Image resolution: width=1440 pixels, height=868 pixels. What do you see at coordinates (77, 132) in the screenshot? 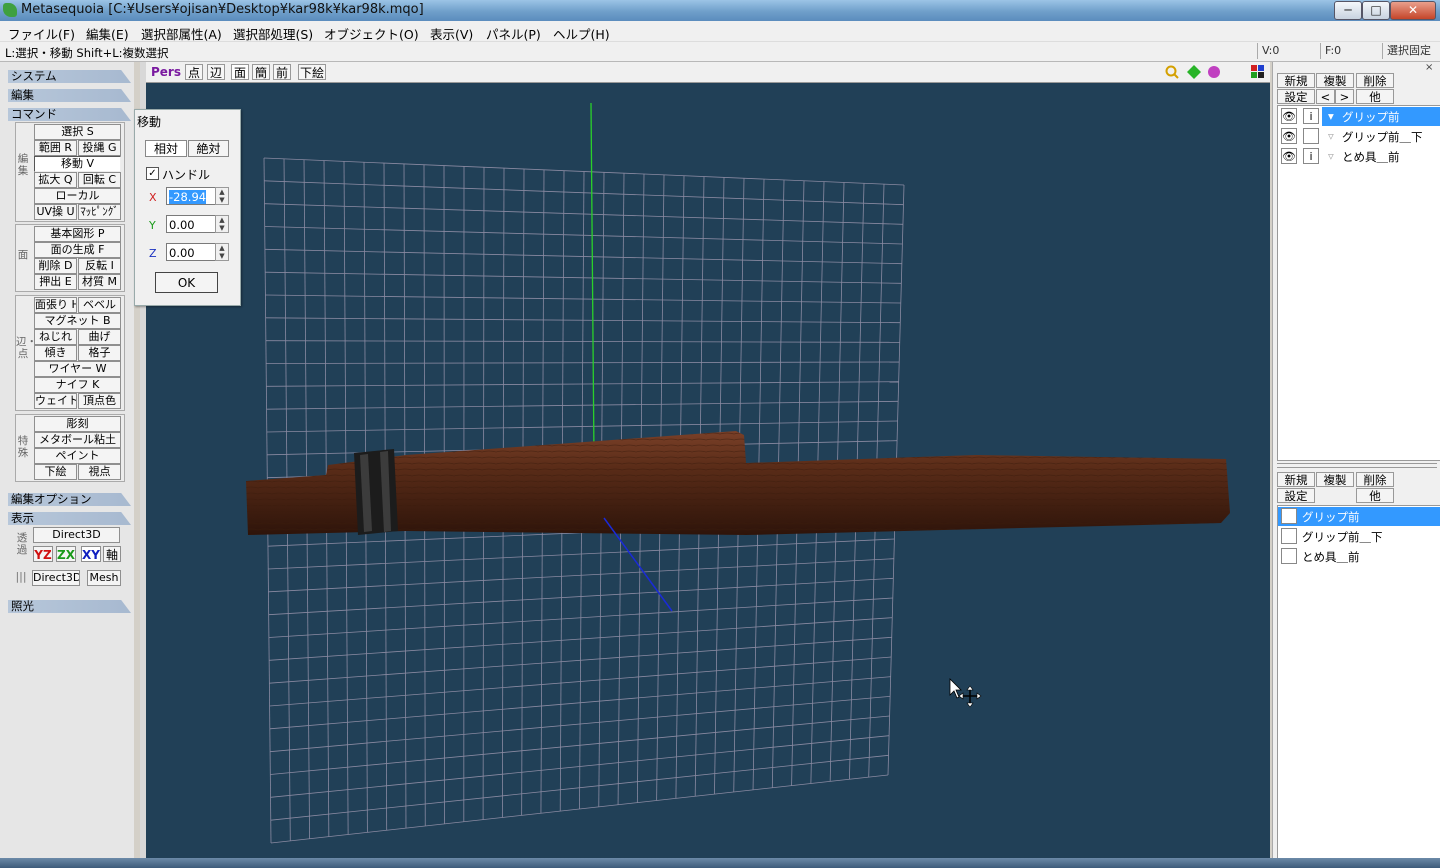
I see `select-tool-button: 選択 S` at bounding box center [77, 132].